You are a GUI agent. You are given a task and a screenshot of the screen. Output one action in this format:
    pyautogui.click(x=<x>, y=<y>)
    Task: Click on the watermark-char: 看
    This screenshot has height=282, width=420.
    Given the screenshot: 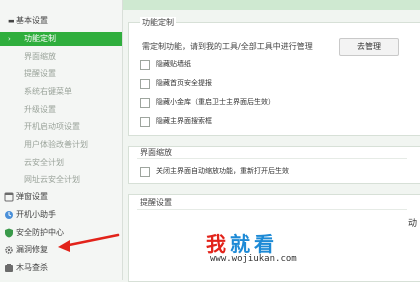 What is the action you would take?
    pyautogui.click(x=264, y=244)
    